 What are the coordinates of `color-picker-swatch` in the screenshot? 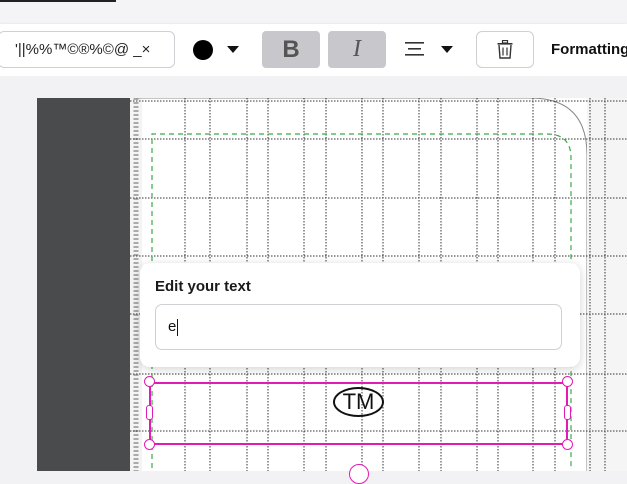 It's located at (203, 50).